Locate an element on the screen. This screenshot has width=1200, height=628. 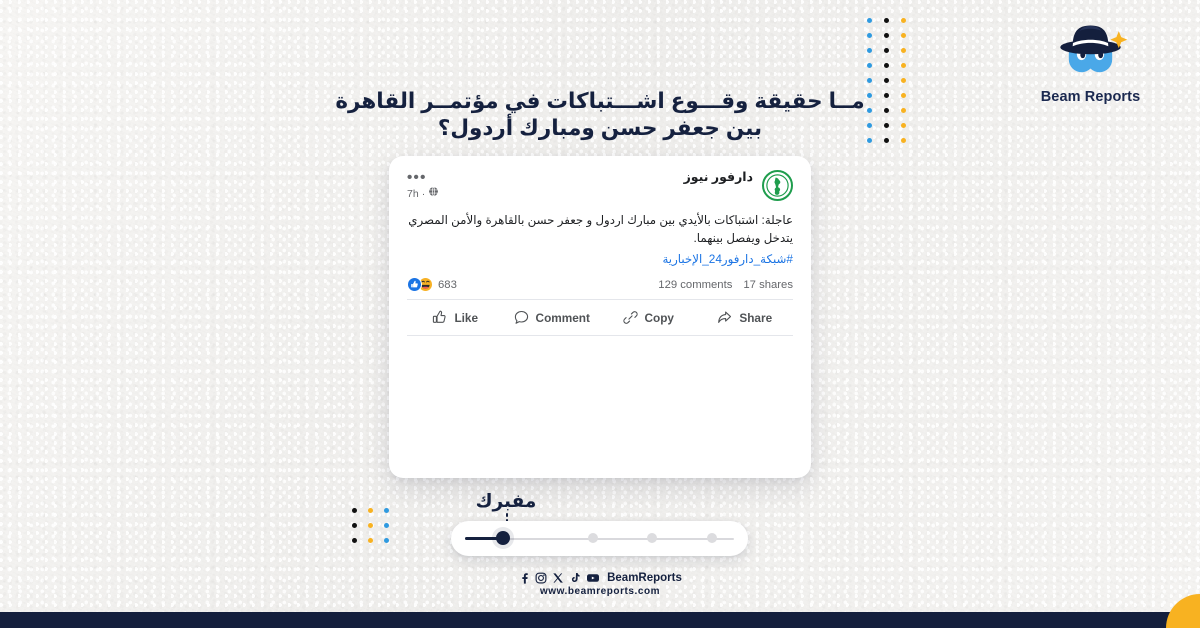
share-arrow-icon is located at coordinates (725, 317).